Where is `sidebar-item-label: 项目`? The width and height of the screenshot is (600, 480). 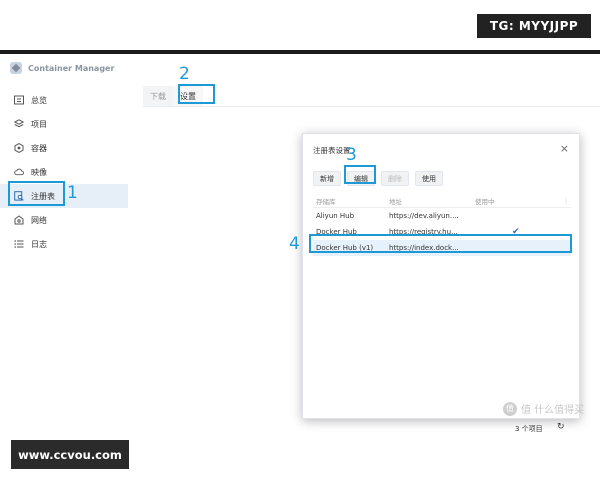 sidebar-item-label: 项目 is located at coordinates (39, 124).